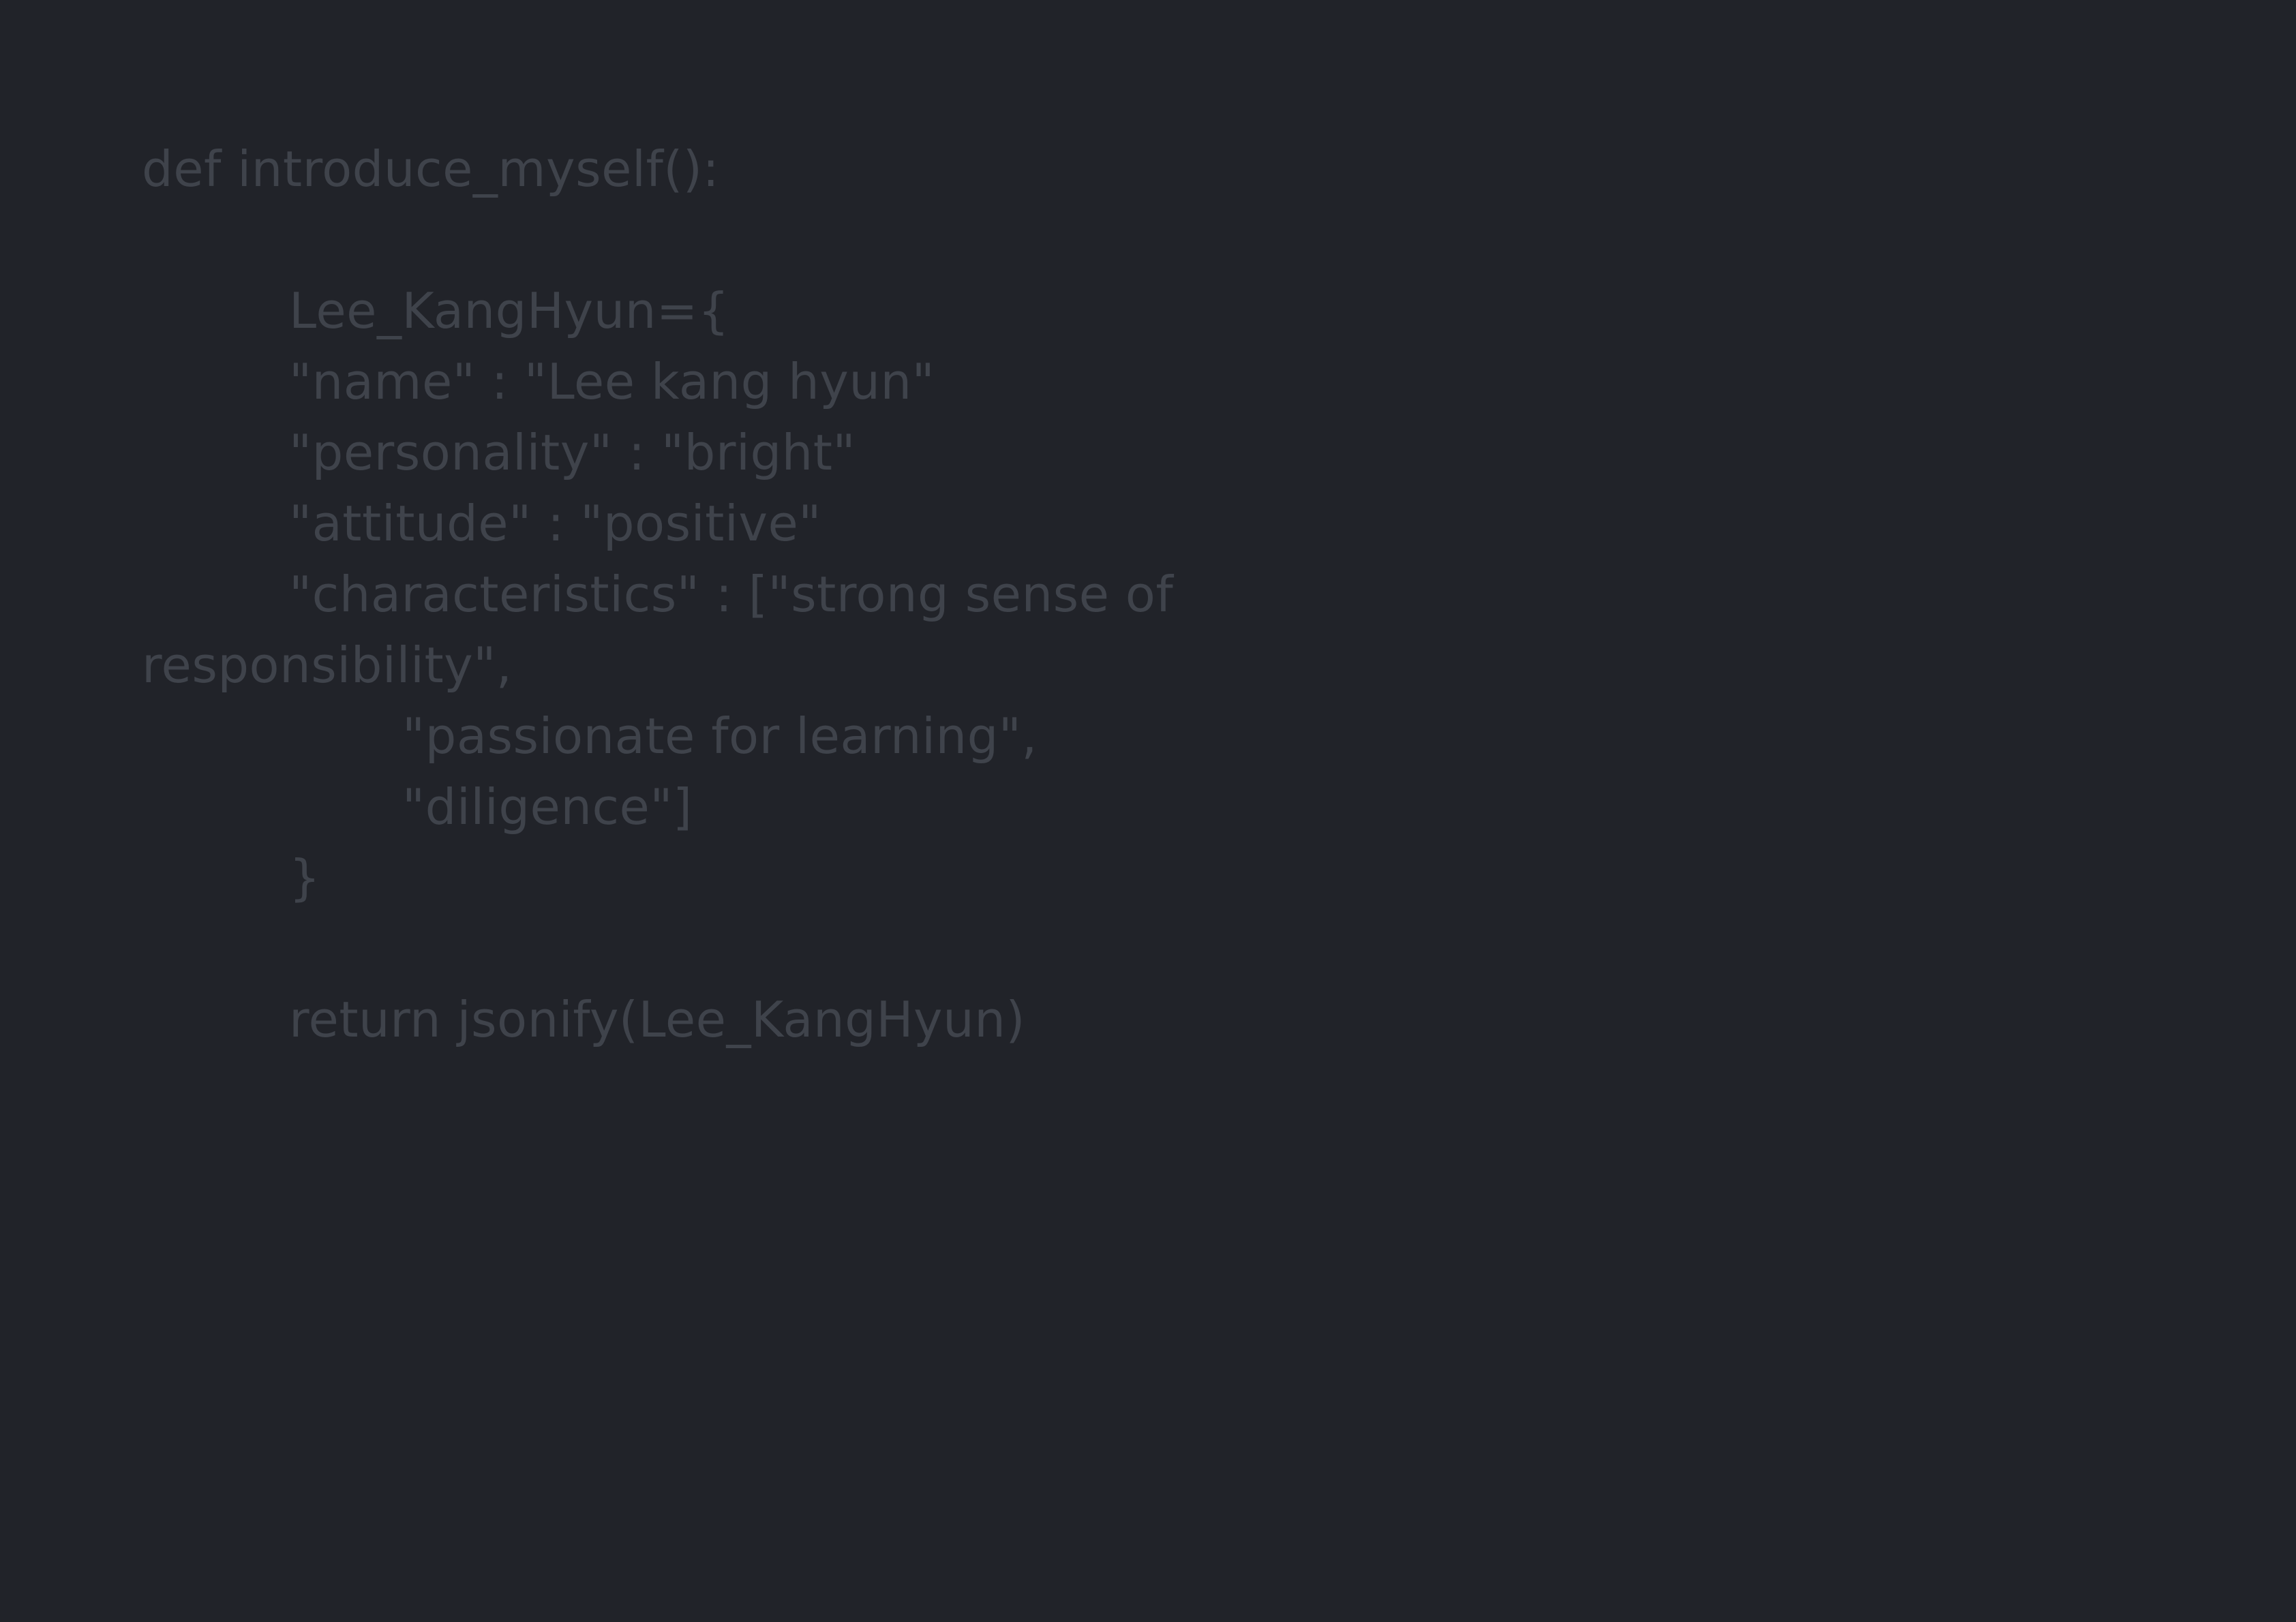 The image size is (2296, 1622). I want to click on code-line-passionate: "passionate for learning",, so click(720, 736).